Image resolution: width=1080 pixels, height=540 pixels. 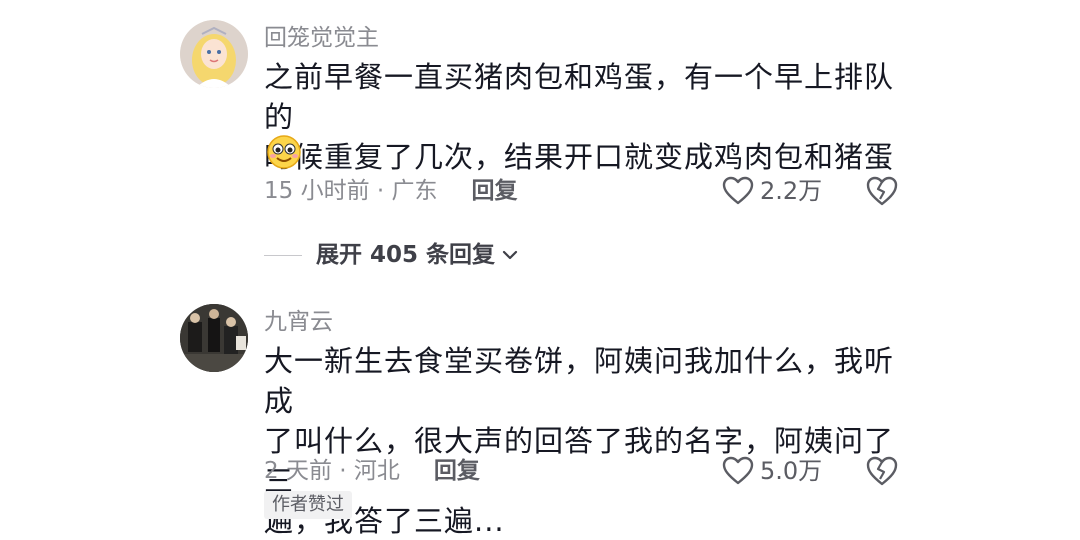 I want to click on comment-meta: 15 小时前 · 广东 回复, so click(x=391, y=191).